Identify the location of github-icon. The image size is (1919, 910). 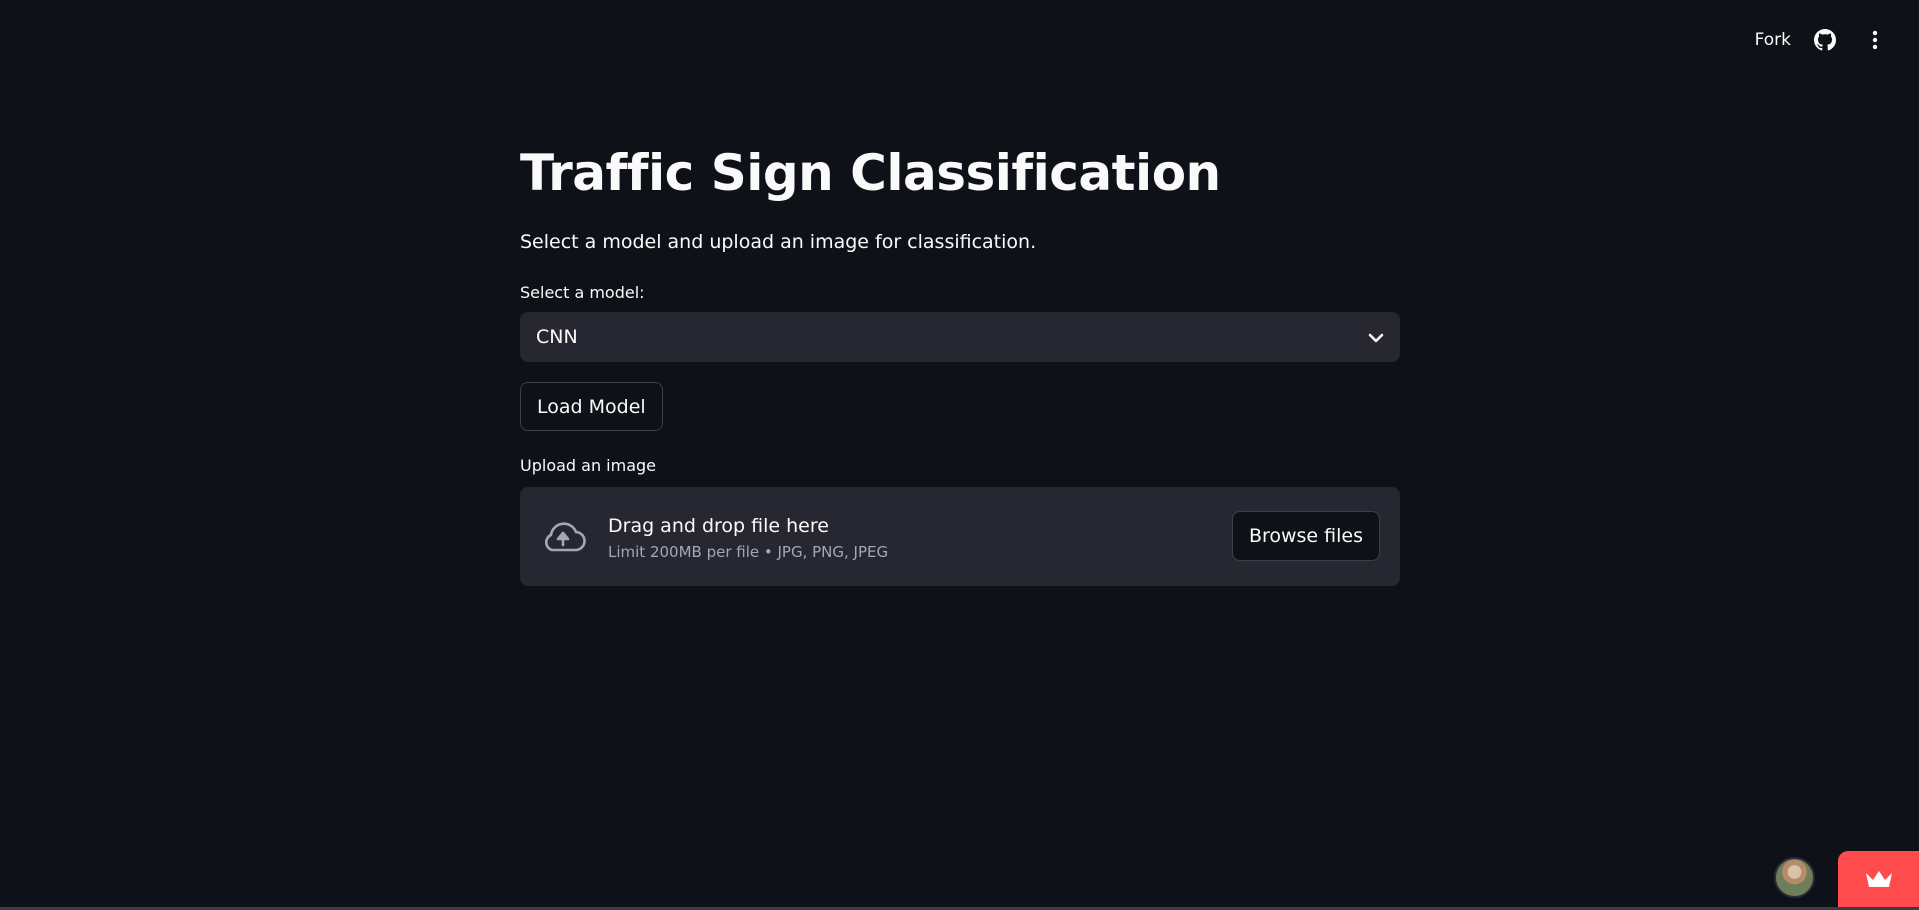
(1825, 40).